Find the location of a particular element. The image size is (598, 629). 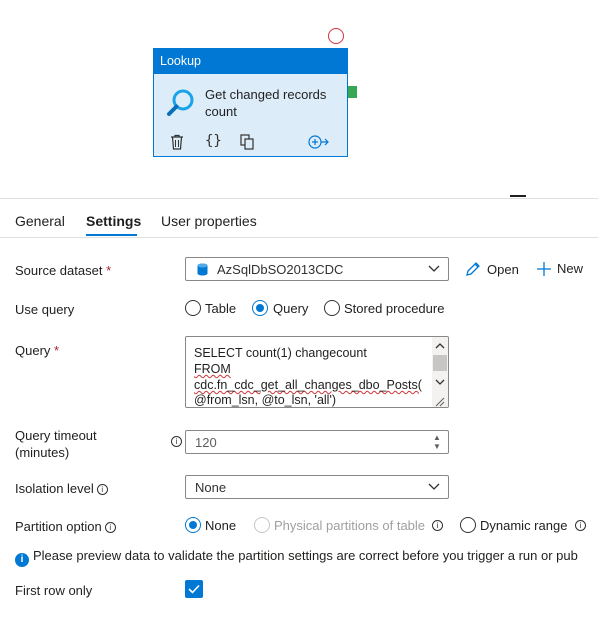

decrement-icon: ▼ is located at coordinates (437, 447).